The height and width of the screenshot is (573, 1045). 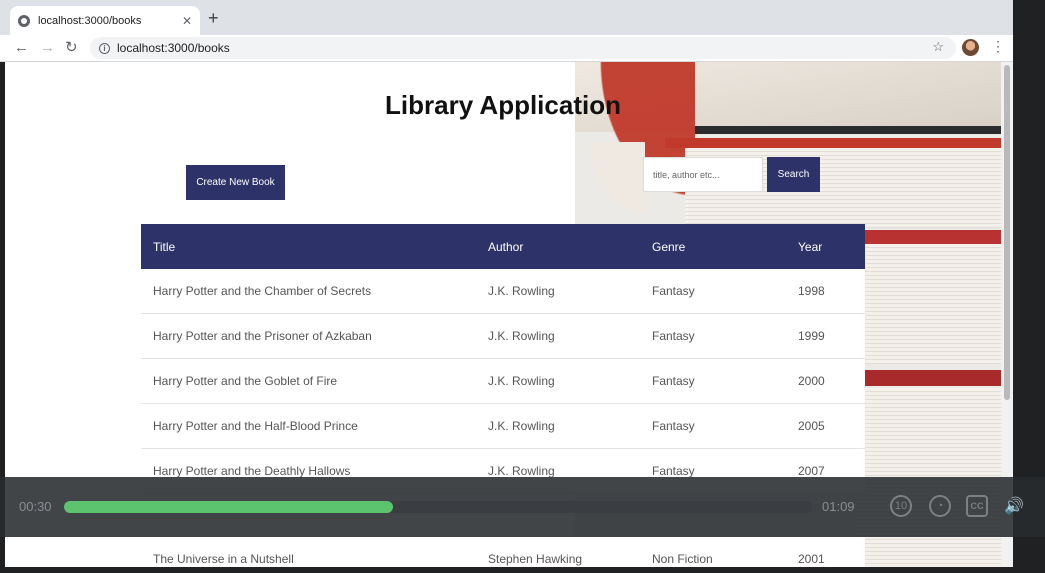 I want to click on rewind-10-icon: 10, so click(x=901, y=506).